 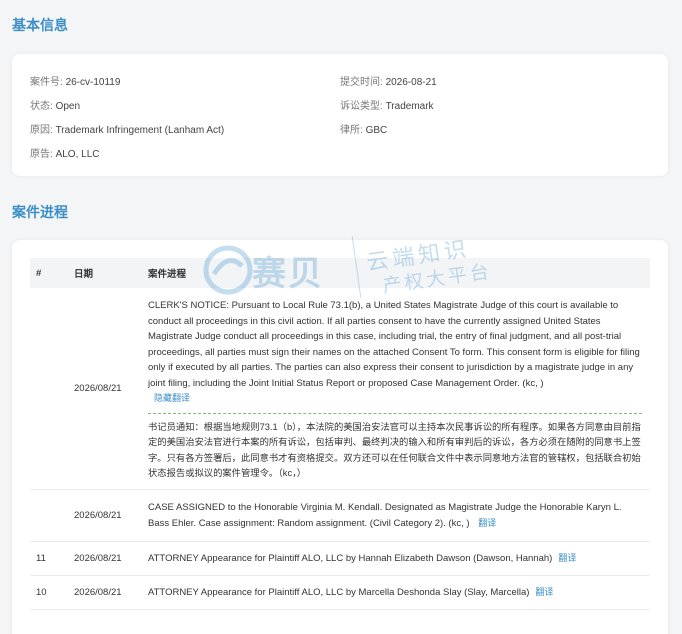 I want to click on plaintiff-label: 原告:, so click(x=41, y=154).